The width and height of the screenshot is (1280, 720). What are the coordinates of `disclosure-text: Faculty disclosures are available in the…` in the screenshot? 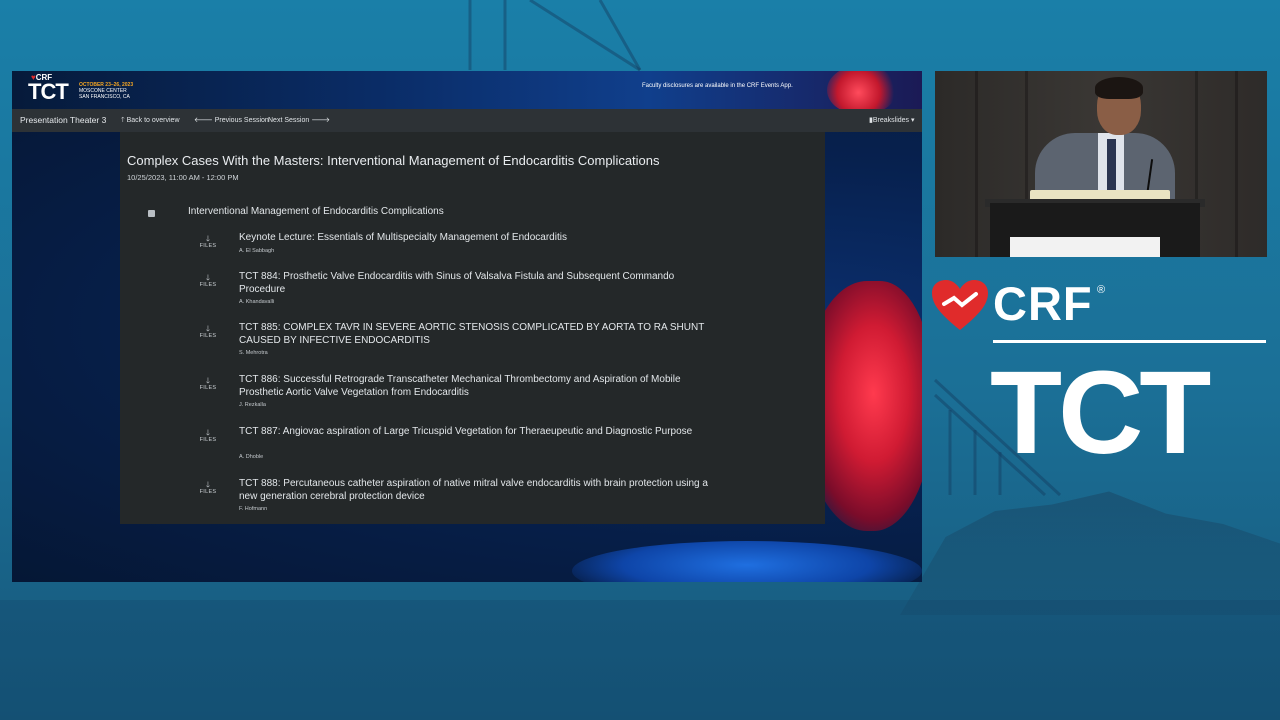 It's located at (717, 86).